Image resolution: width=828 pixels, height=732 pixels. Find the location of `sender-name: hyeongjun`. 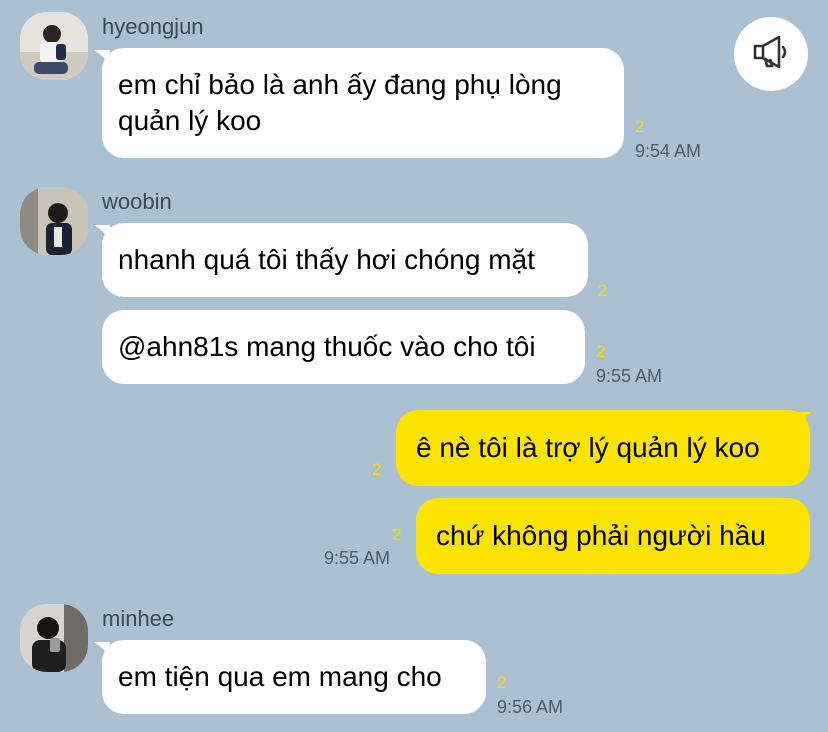

sender-name: hyeongjun is located at coordinates (153, 26).